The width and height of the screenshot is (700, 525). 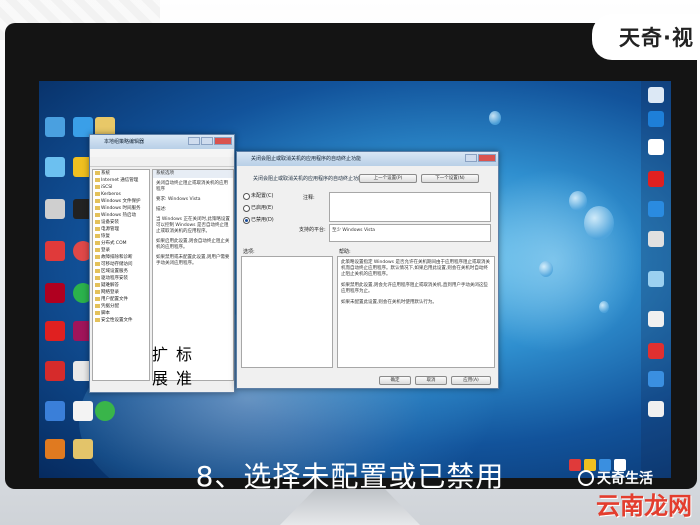 What do you see at coordinates (345, 252) in the screenshot?
I see `help-label: 帮助:` at bounding box center [345, 252].